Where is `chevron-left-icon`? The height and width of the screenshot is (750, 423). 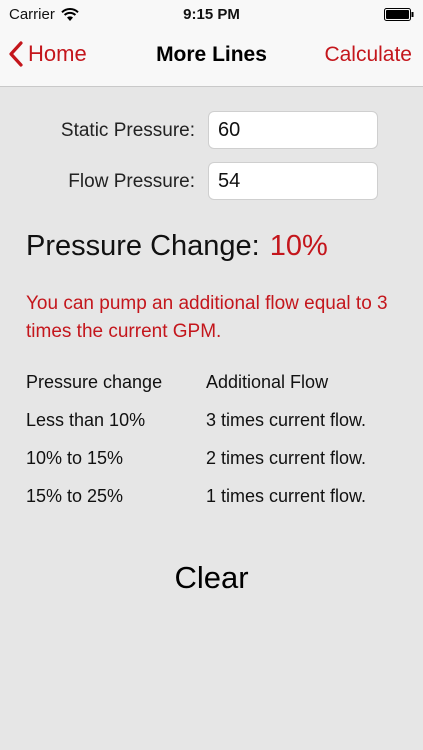 chevron-left-icon is located at coordinates (16, 54).